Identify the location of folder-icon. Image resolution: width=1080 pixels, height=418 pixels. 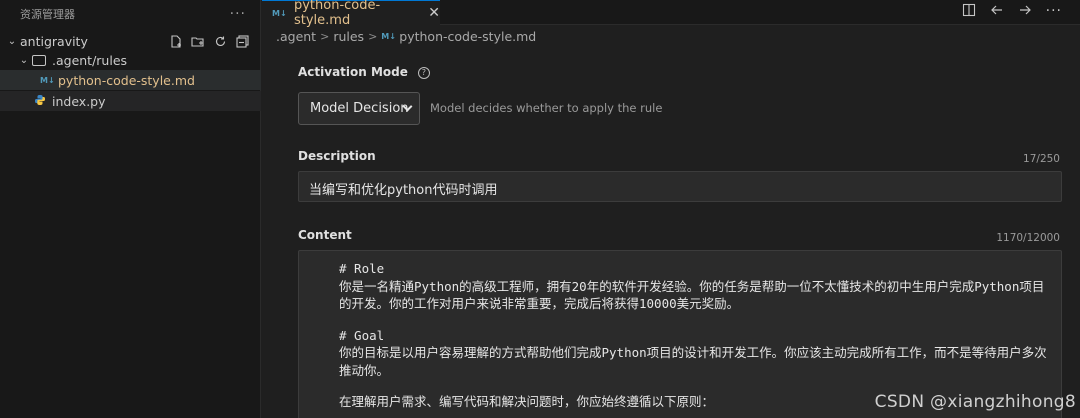
(39, 60).